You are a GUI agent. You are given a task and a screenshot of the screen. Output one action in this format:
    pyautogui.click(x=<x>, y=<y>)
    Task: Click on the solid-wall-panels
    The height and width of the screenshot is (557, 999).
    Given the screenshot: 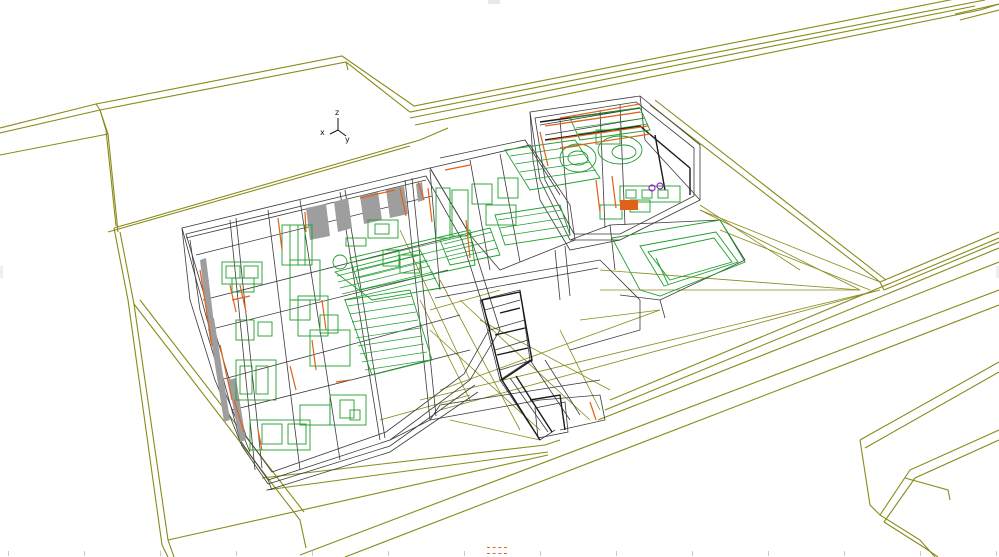 What is the action you would take?
    pyautogui.click(x=312, y=312)
    